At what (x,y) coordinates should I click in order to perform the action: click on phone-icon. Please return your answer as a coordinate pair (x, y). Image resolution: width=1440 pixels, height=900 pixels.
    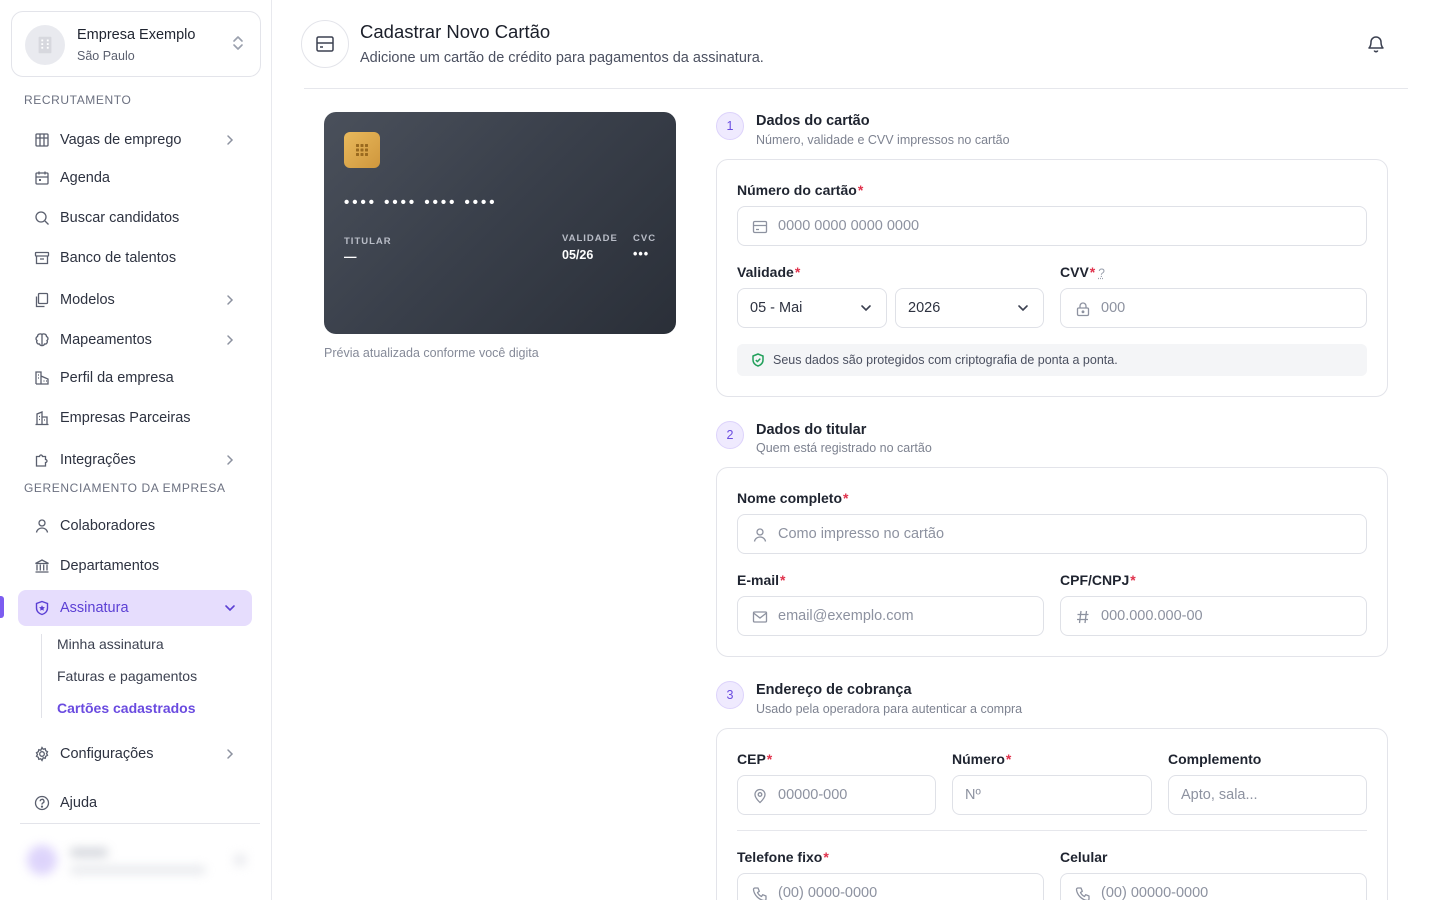
    Looking at the image, I should click on (760, 893).